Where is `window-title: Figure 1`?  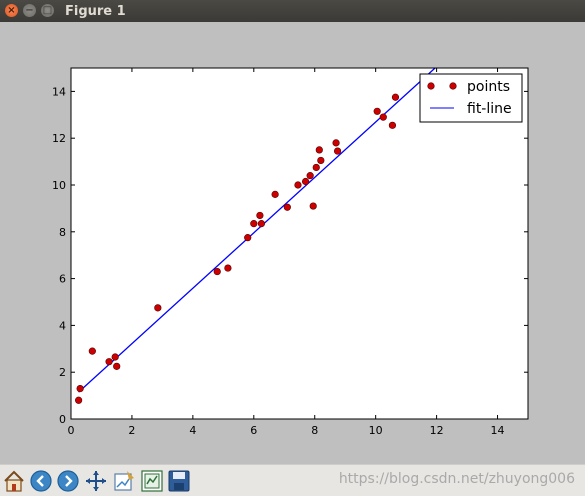
window-title: Figure 1 is located at coordinates (95, 11).